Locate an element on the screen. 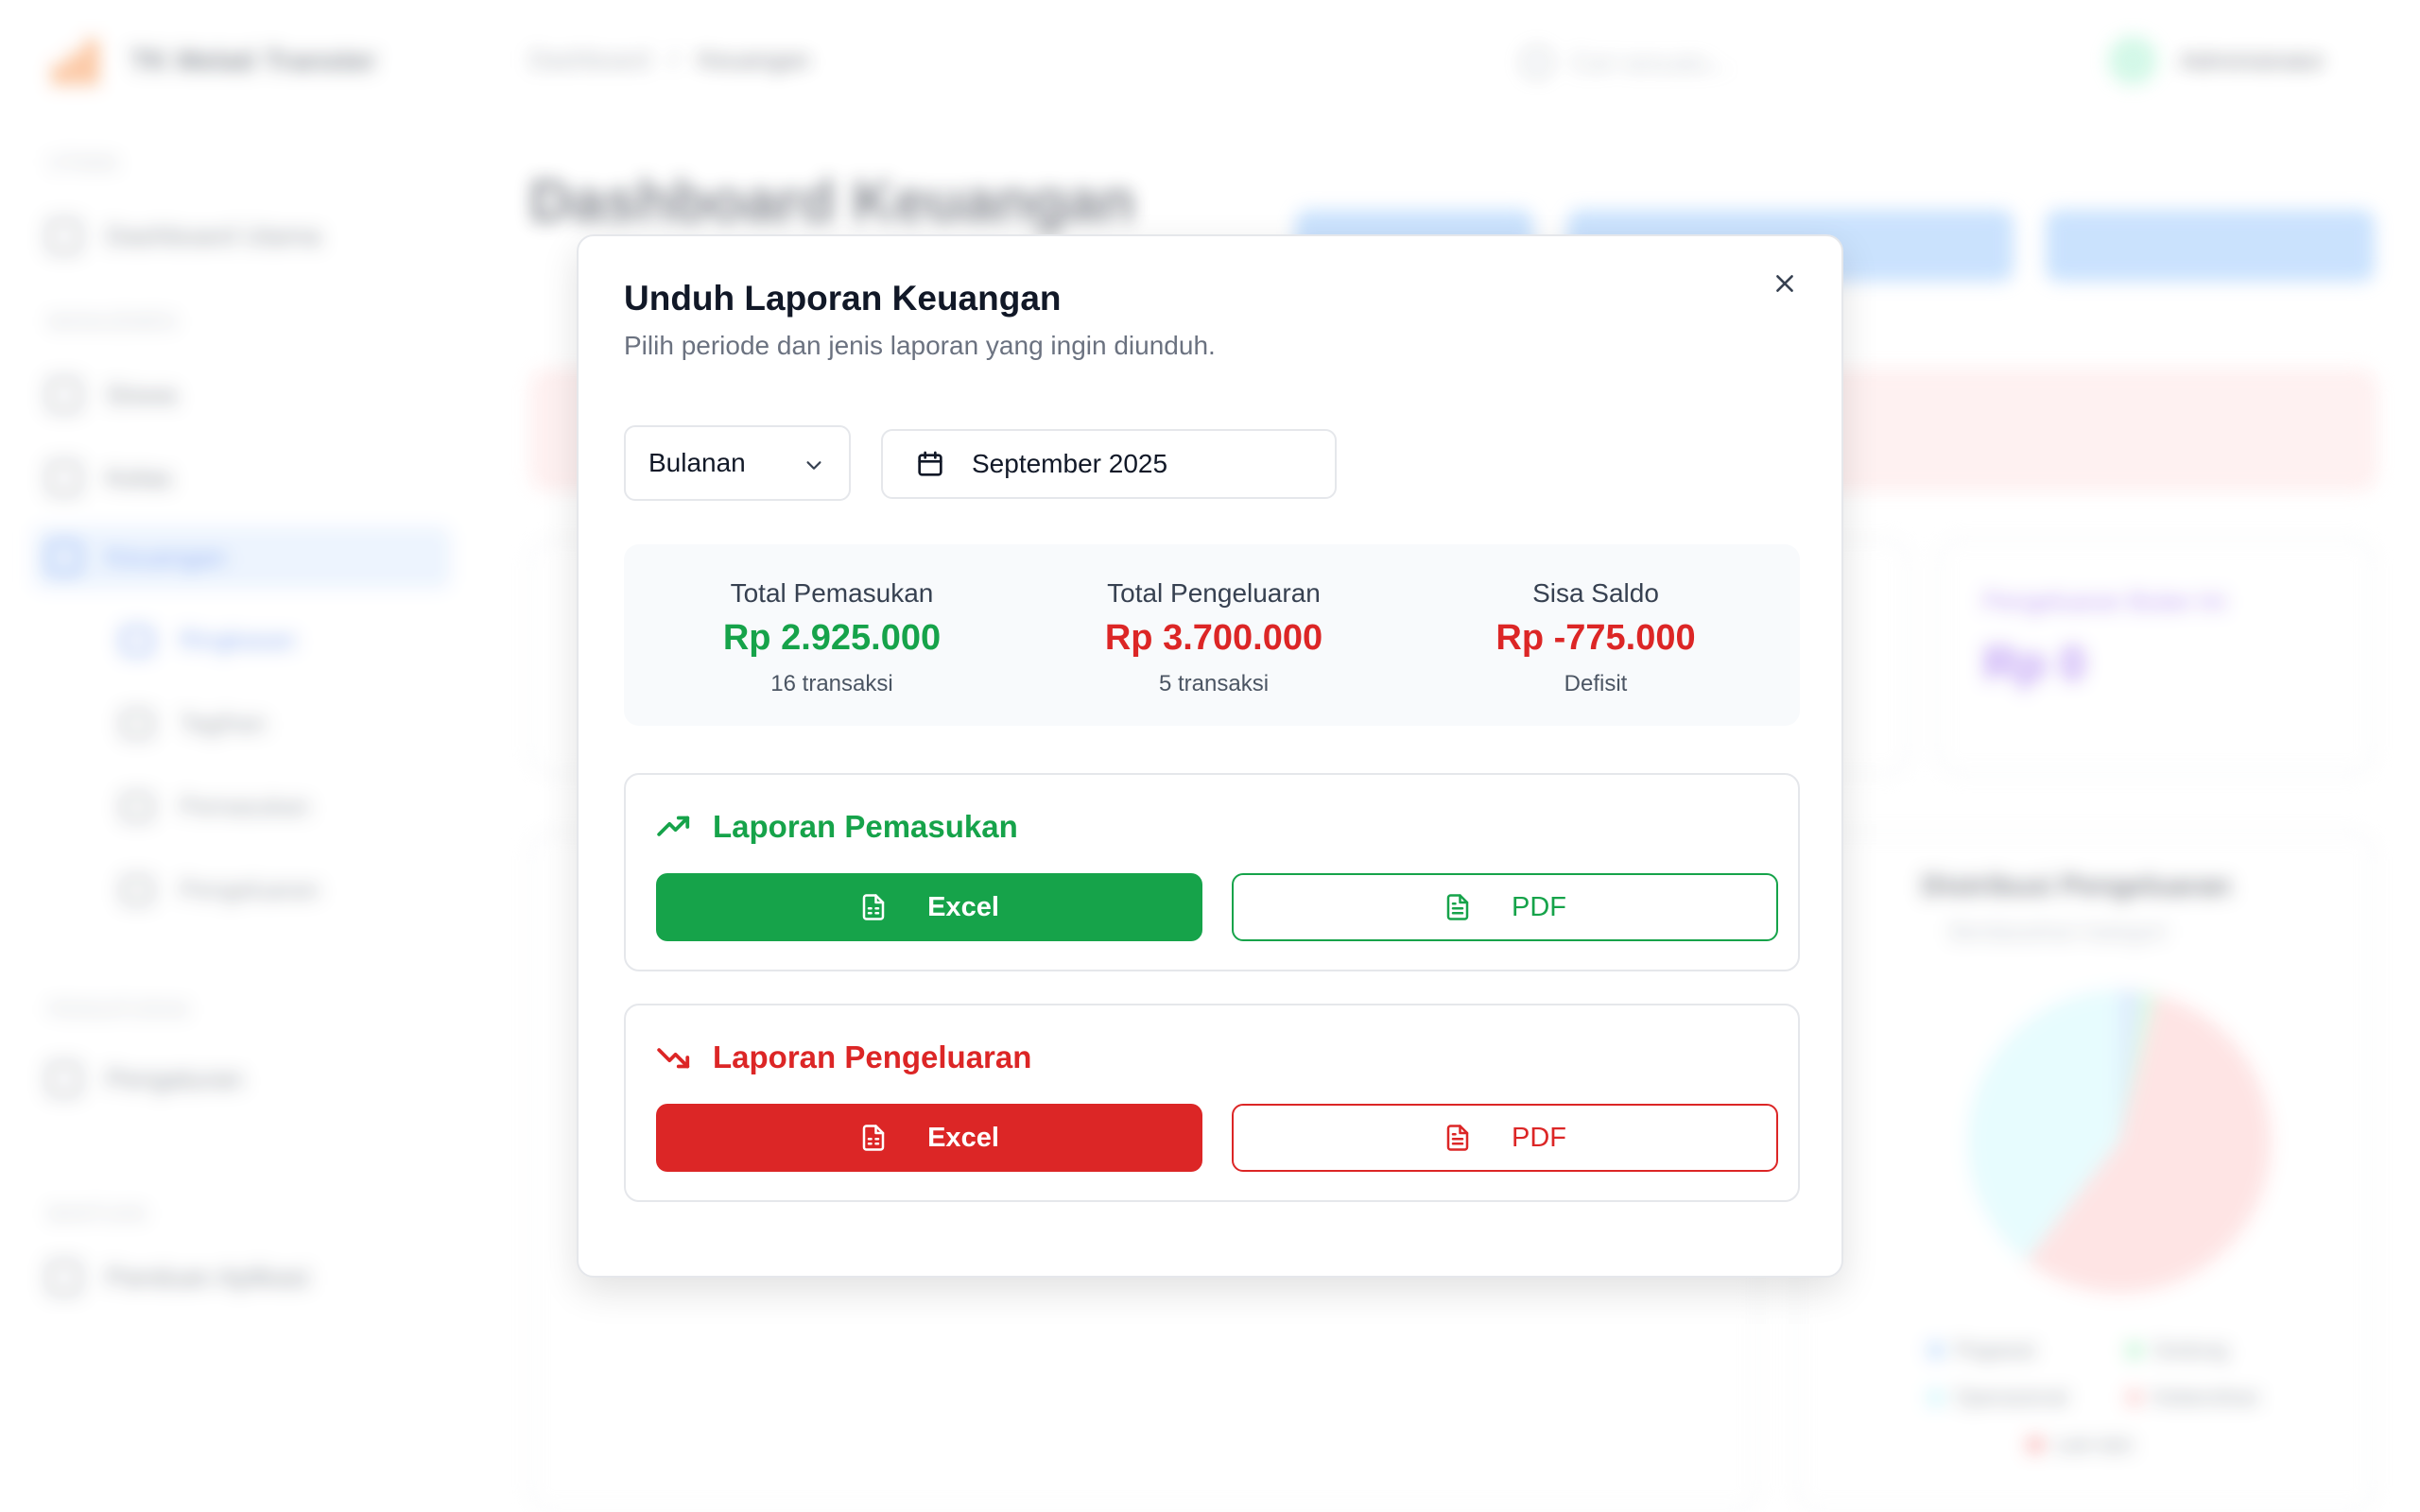 This screenshot has height=1512, width=2420. date-picker: September 2025 is located at coordinates (1109, 464).